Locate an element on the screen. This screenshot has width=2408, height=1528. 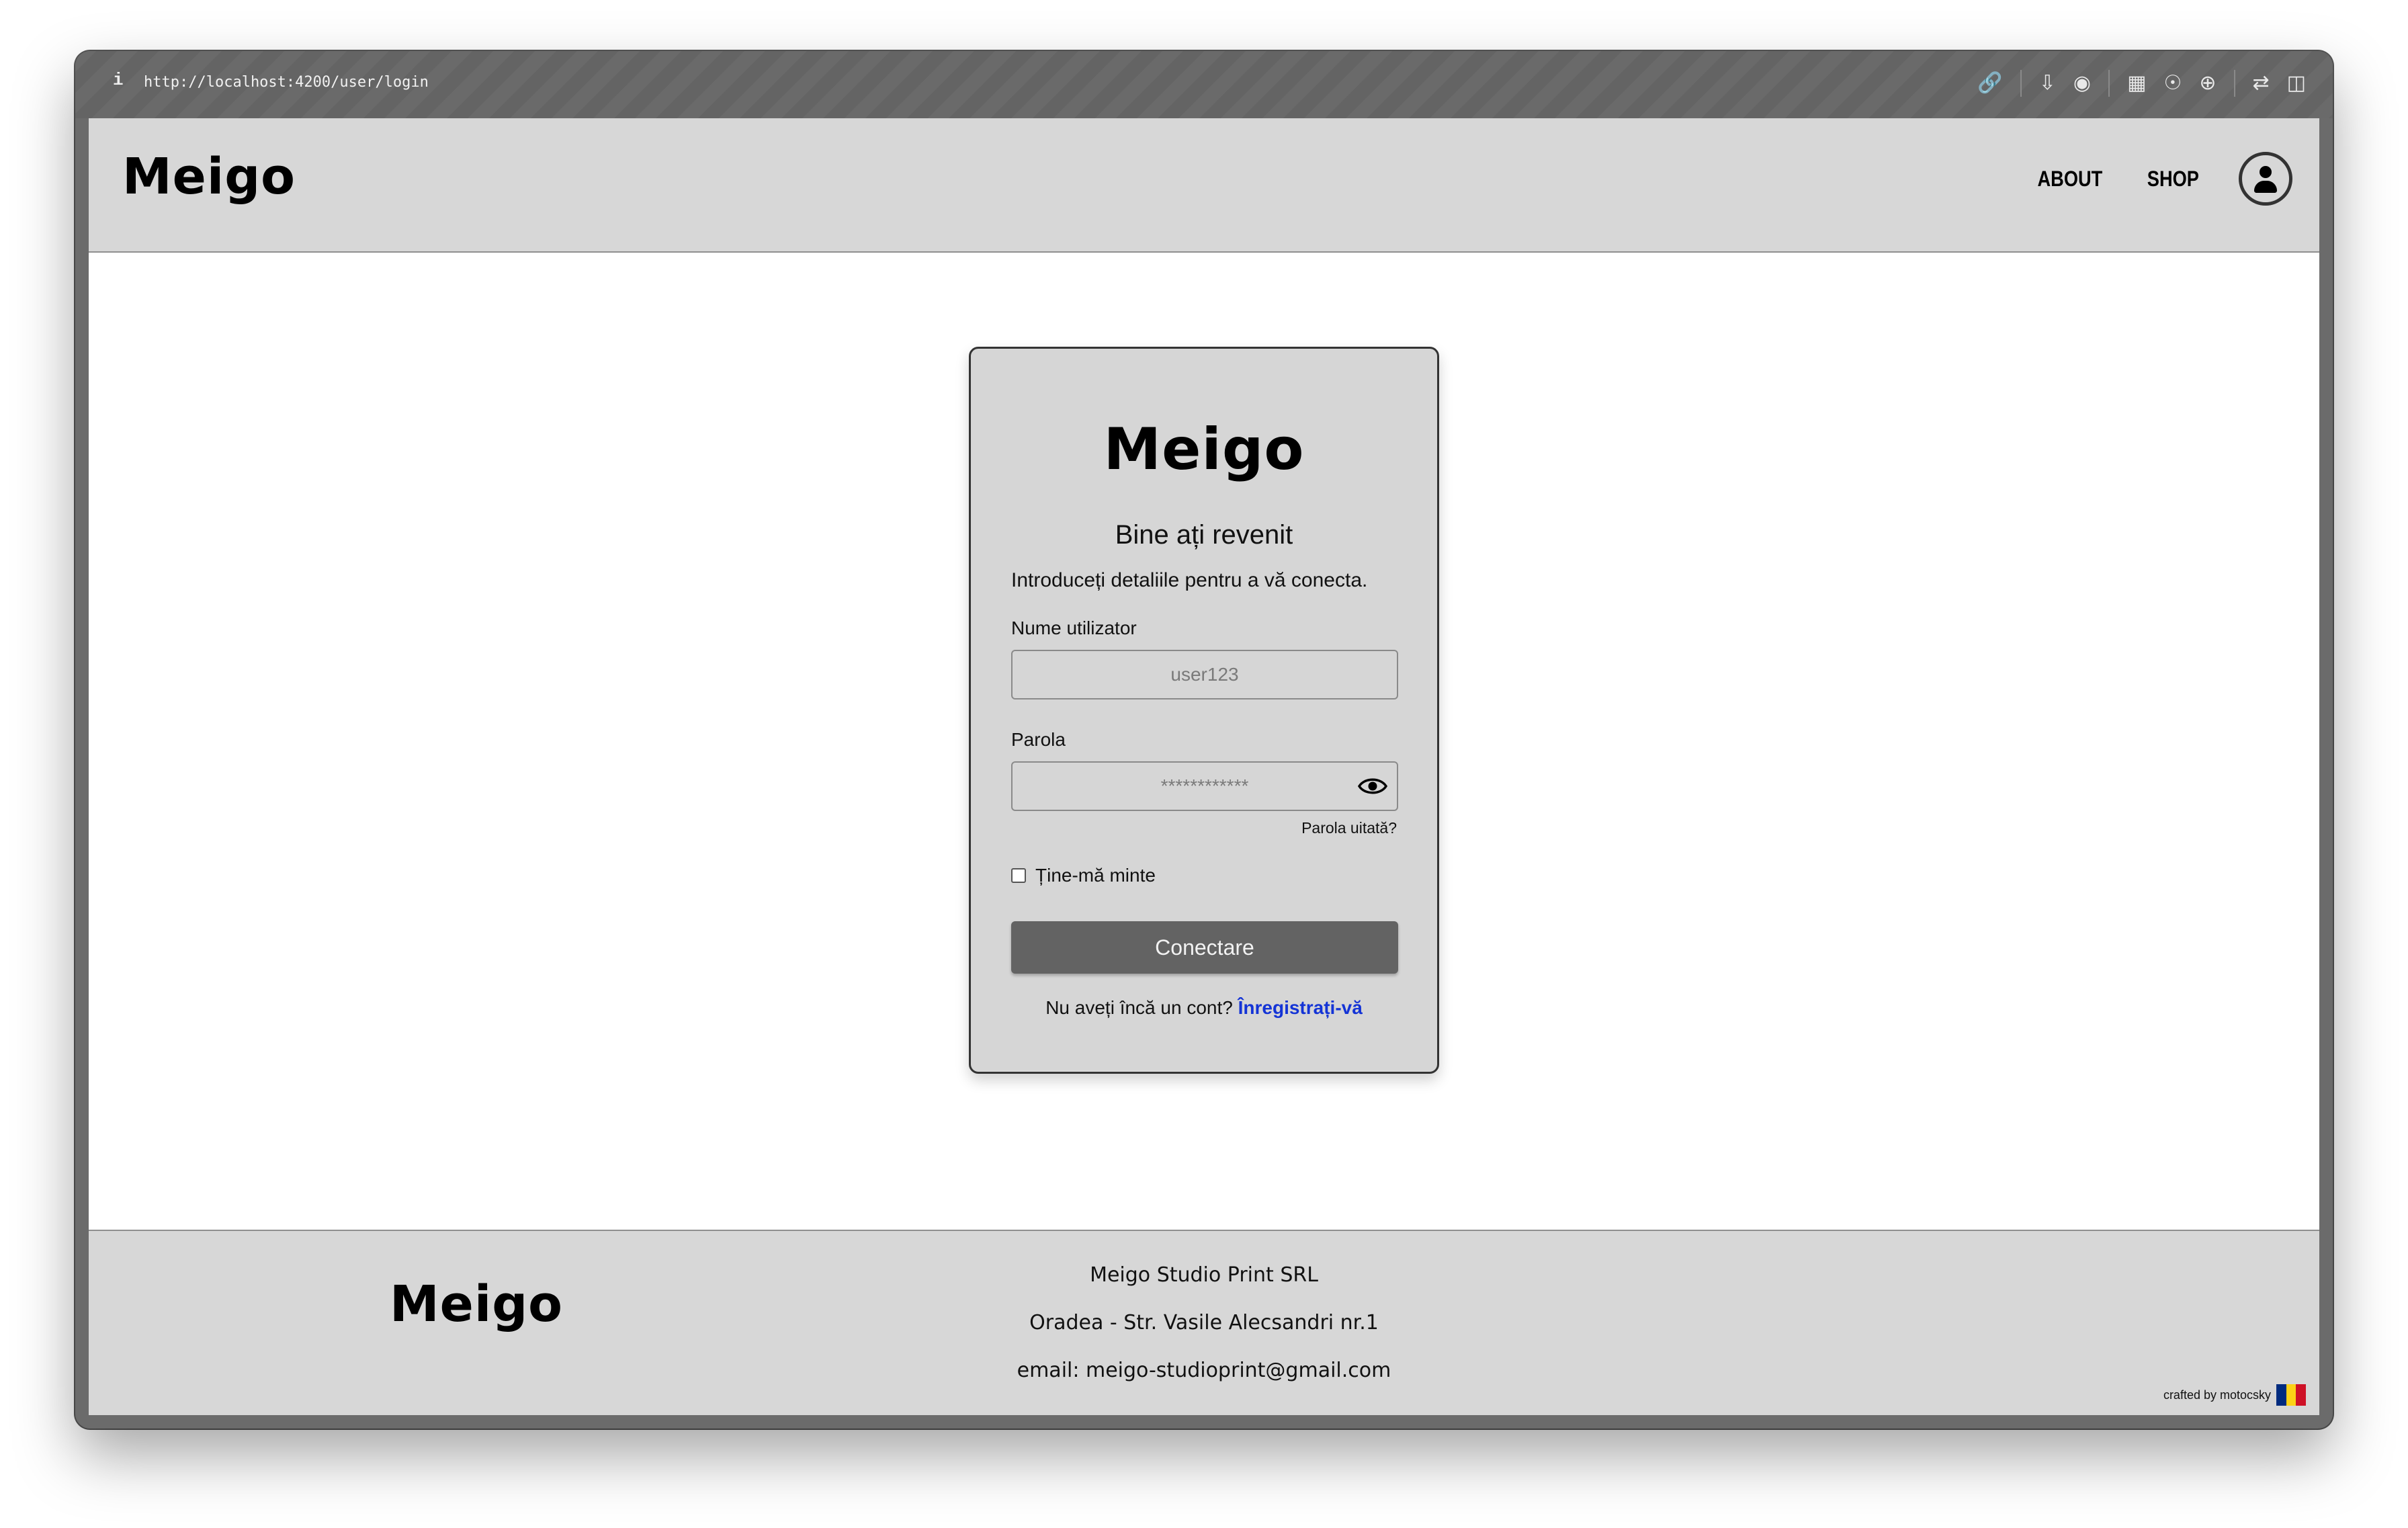
password-label: Parola is located at coordinates (1038, 739).